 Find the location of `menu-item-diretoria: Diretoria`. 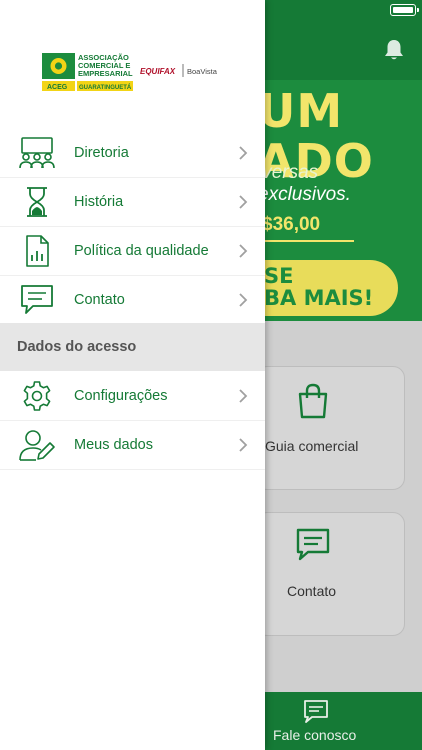

menu-item-diretoria: Diretoria is located at coordinates (132, 153).